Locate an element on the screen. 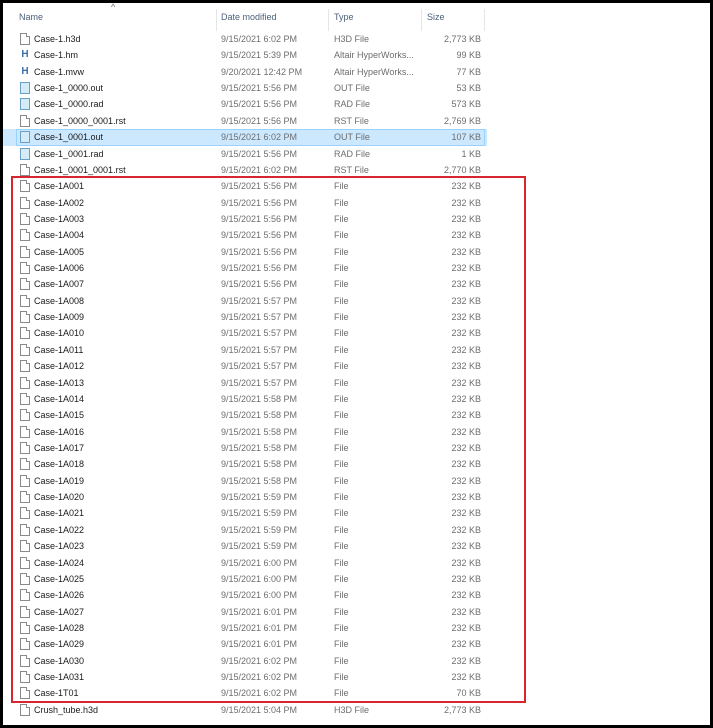  column-header-name: Name is located at coordinates (116, 17).